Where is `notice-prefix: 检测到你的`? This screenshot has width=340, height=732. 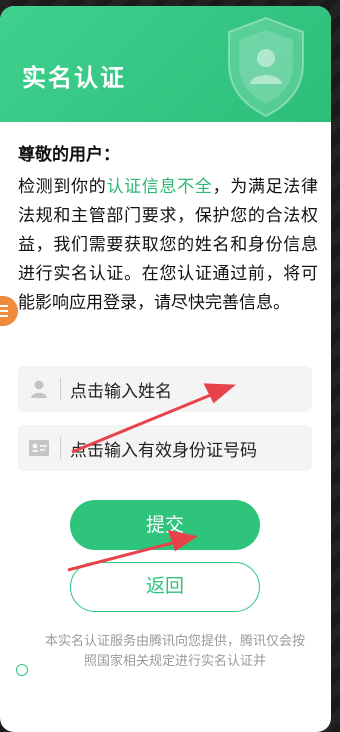
notice-prefix: 检测到你的 is located at coordinates (62, 187).